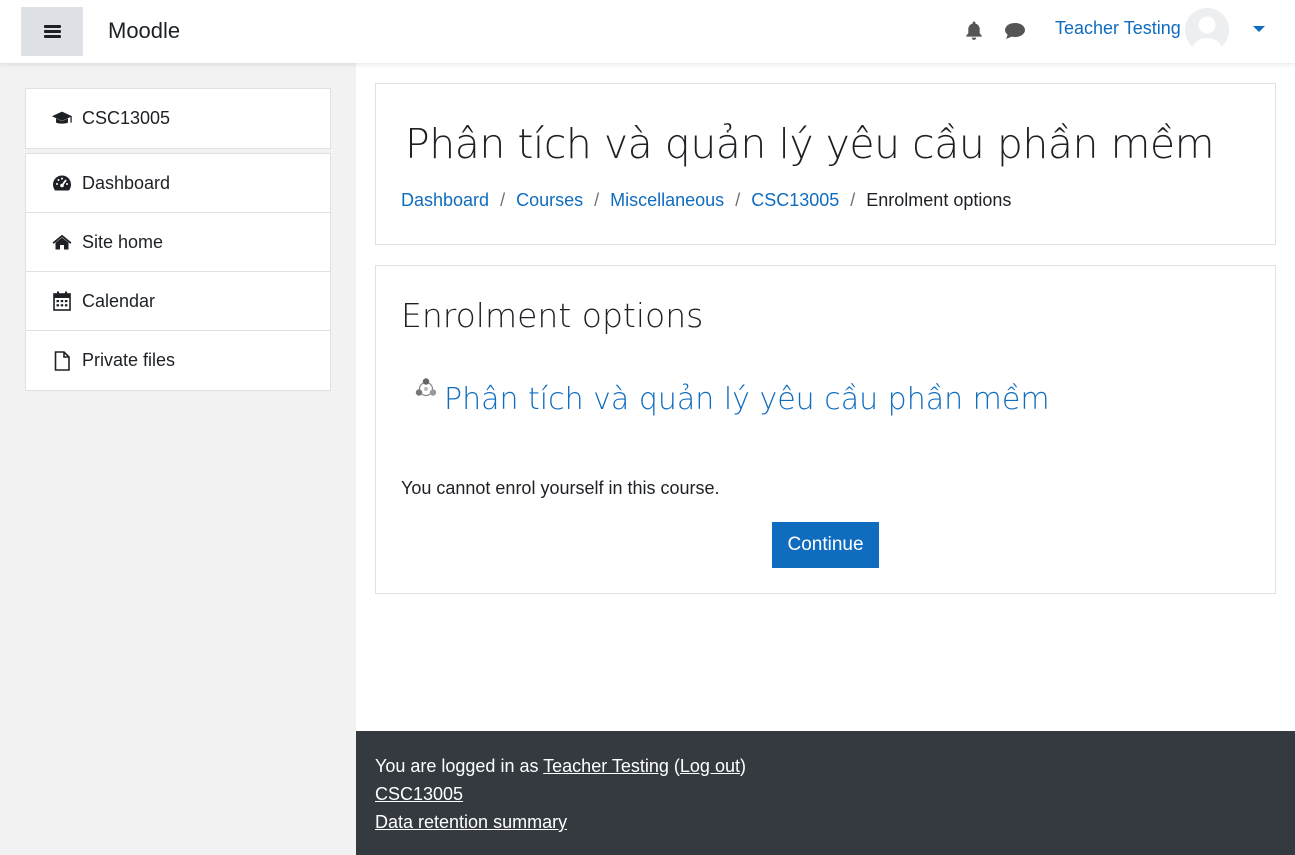 This screenshot has width=1295, height=855. I want to click on side-panel-toggle-button, so click(52, 31).